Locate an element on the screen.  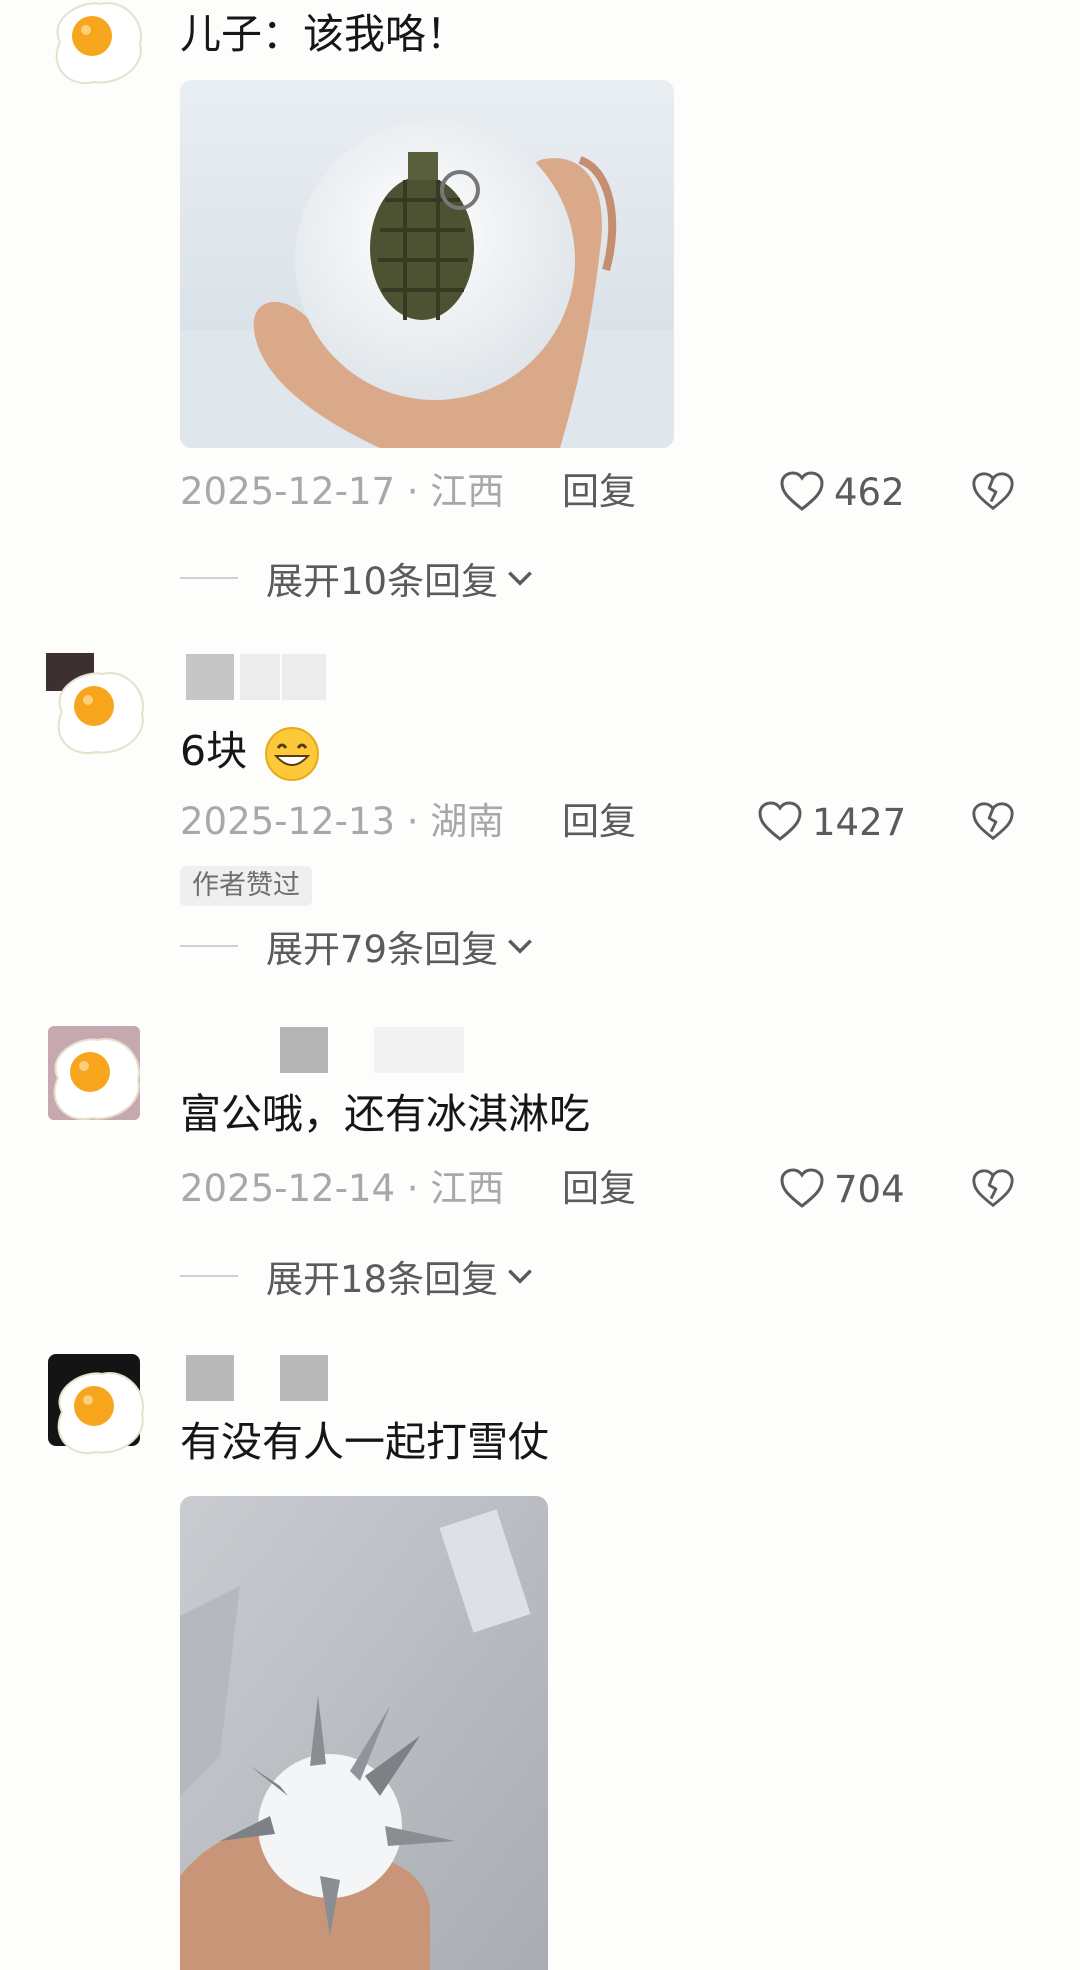
comment-text: 儿子：该我咯！ is located at coordinates (323, 34).